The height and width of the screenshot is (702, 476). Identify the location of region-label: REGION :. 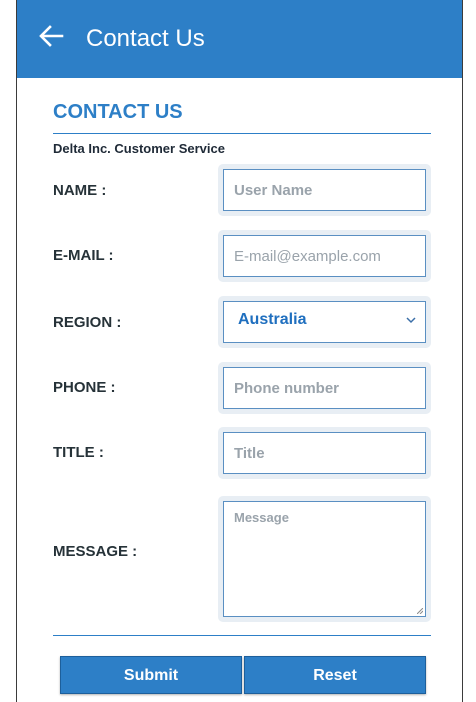
(87, 322).